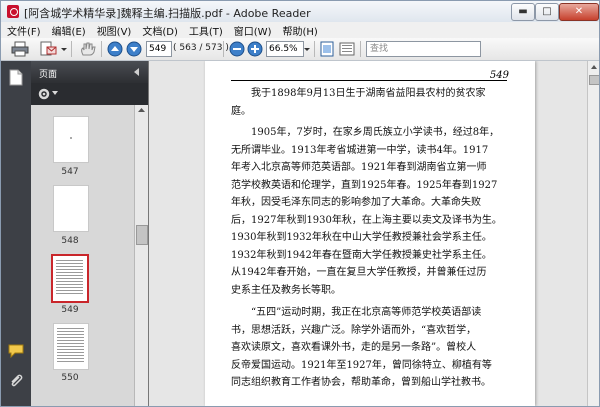 This screenshot has width=600, height=407. I want to click on close-button: ✕, so click(579, 12).